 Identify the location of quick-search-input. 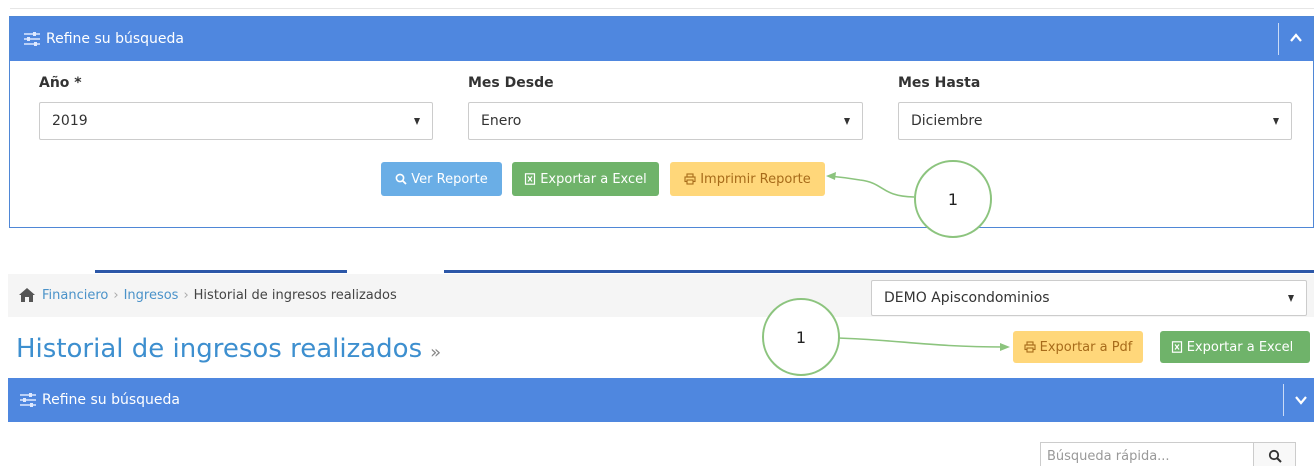
(1147, 454).